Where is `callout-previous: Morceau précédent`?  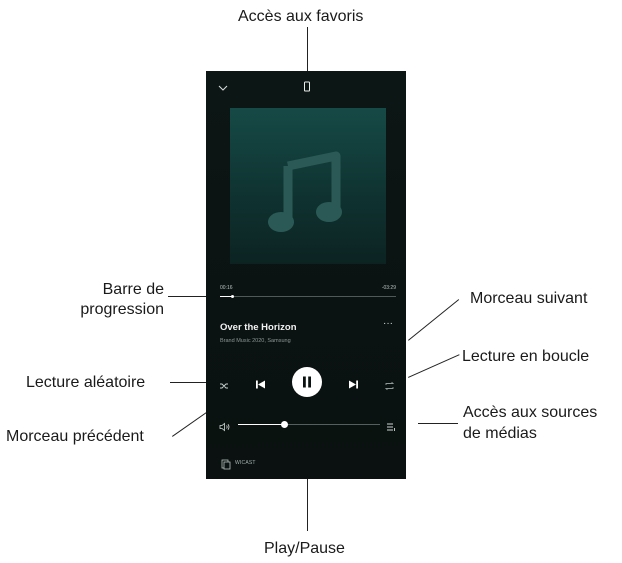 callout-previous: Morceau précédent is located at coordinates (75, 436).